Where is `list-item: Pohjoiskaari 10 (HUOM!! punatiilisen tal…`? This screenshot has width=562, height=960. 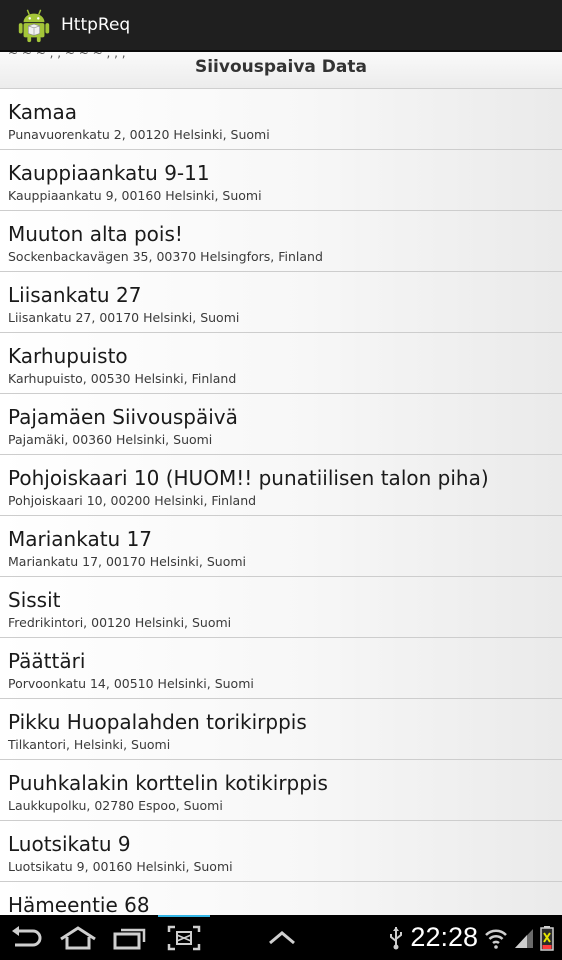
list-item: Pohjoiskaari 10 (HUOM!! punatiilisen tal… is located at coordinates (281, 485).